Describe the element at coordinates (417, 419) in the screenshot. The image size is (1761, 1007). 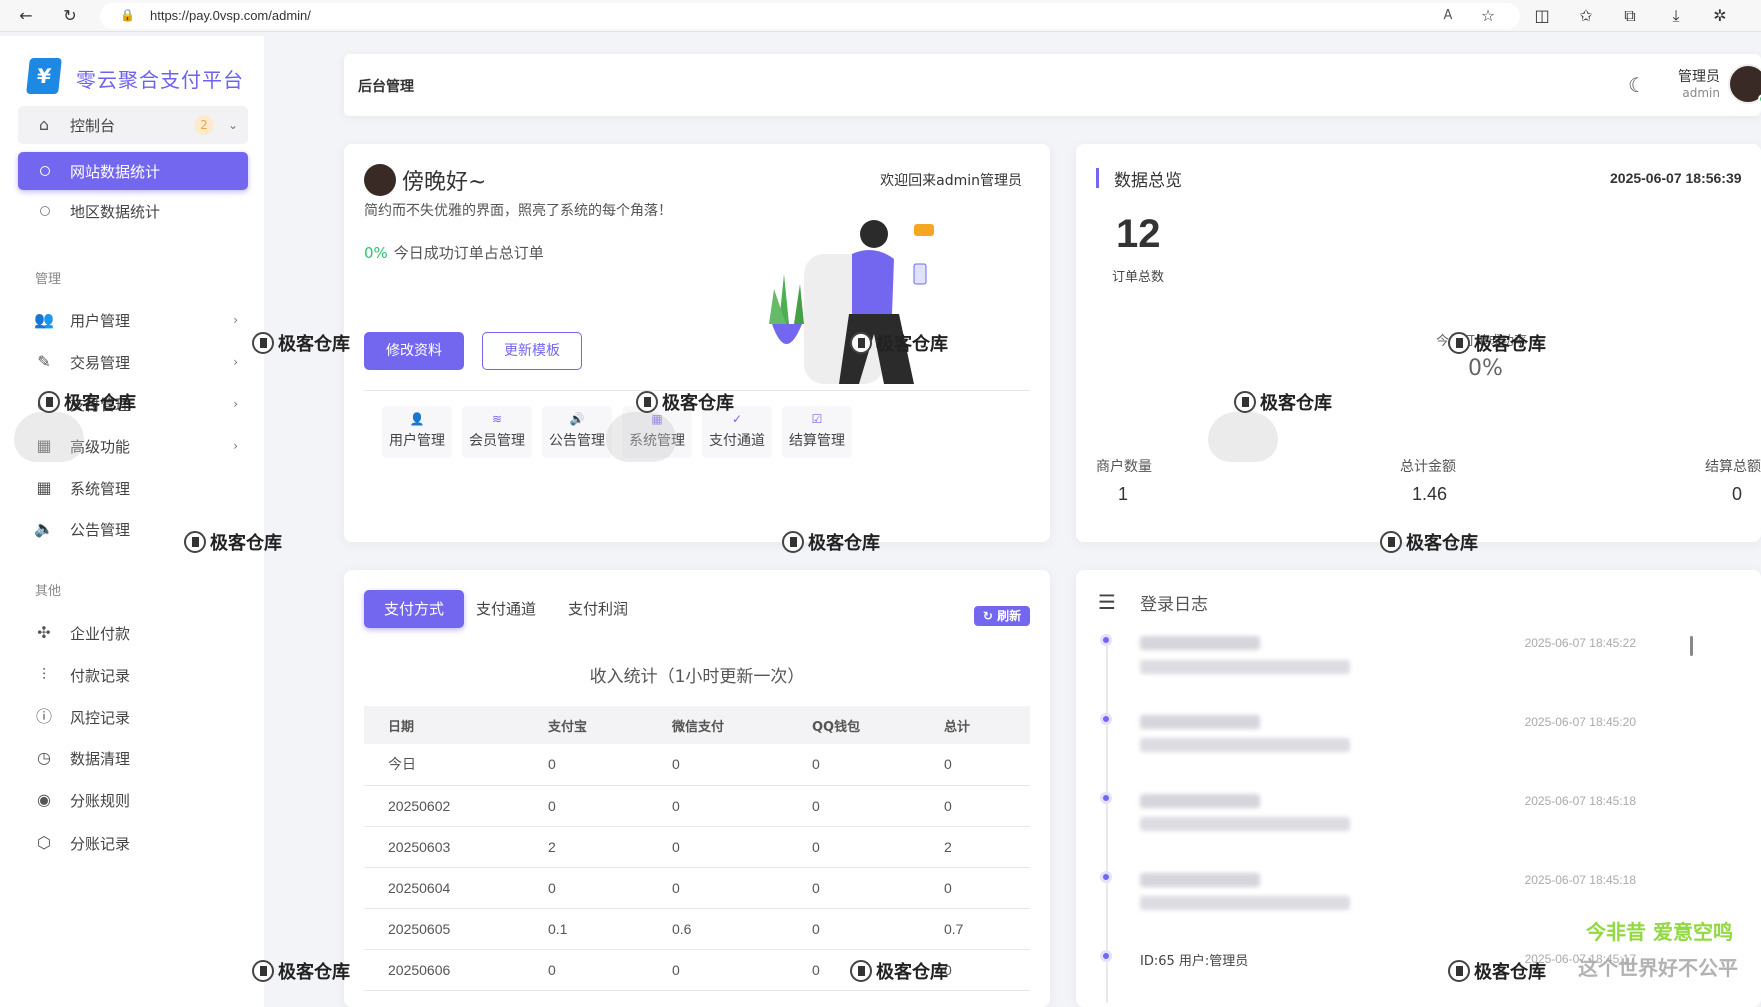
I see `user-icon: 👤` at that location.